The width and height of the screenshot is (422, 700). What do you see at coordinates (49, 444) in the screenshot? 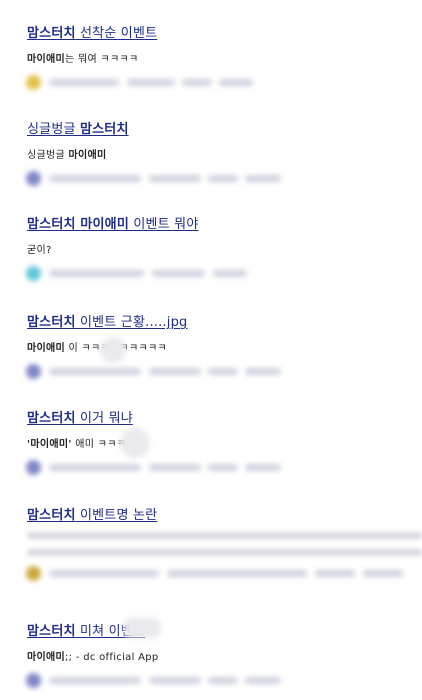
I see `snippet-keyword: '마이애미'` at bounding box center [49, 444].